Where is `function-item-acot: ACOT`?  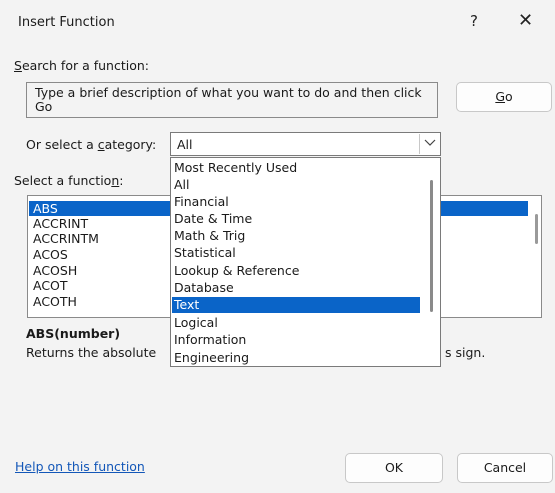 function-item-acot: ACOT is located at coordinates (50, 285).